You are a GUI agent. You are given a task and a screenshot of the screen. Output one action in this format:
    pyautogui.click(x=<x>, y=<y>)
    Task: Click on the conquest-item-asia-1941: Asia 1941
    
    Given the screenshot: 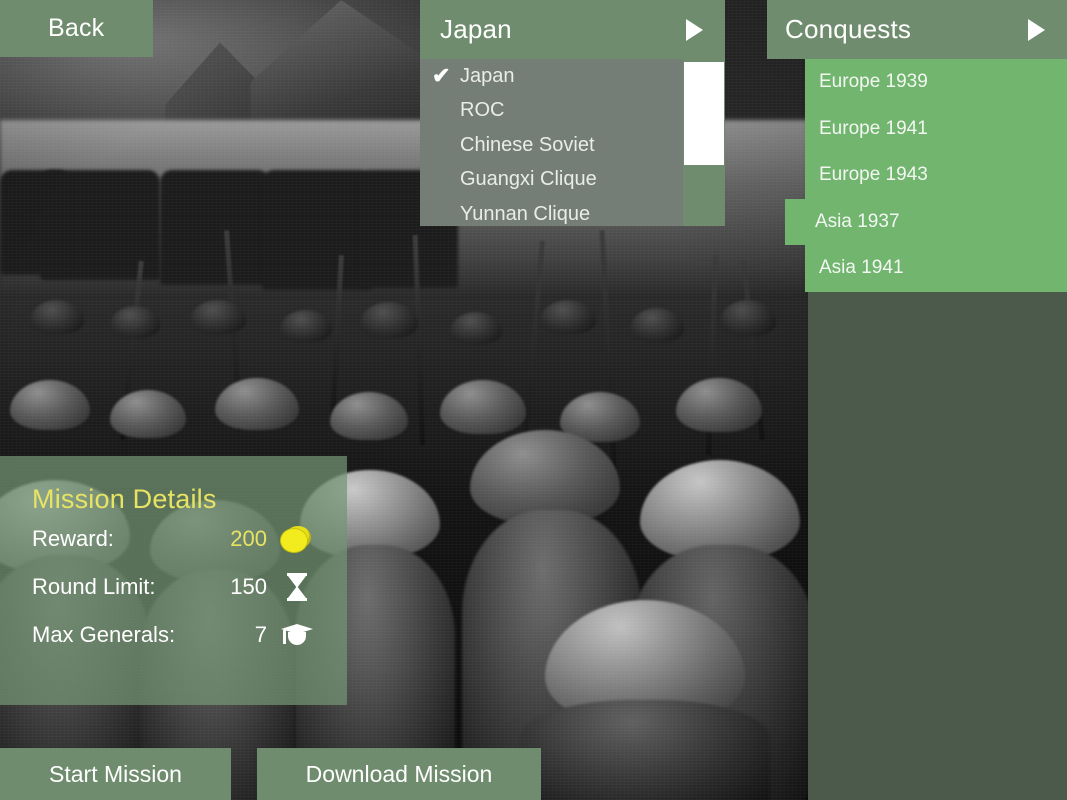 What is the action you would take?
    pyautogui.click(x=936, y=268)
    